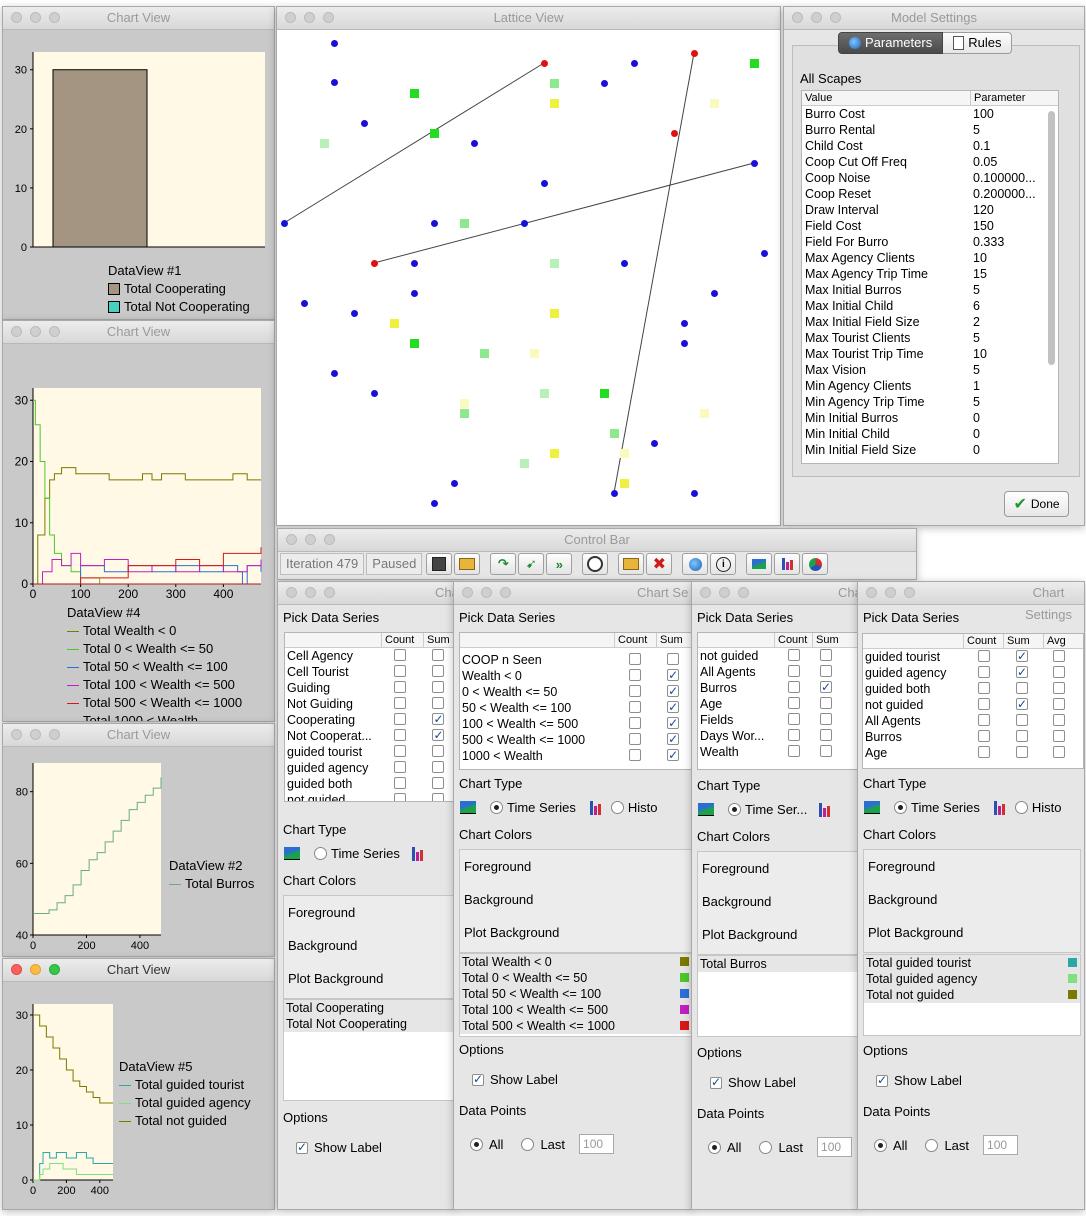  Describe the element at coordinates (723, 564) in the screenshot. I see `info-button: i` at that location.